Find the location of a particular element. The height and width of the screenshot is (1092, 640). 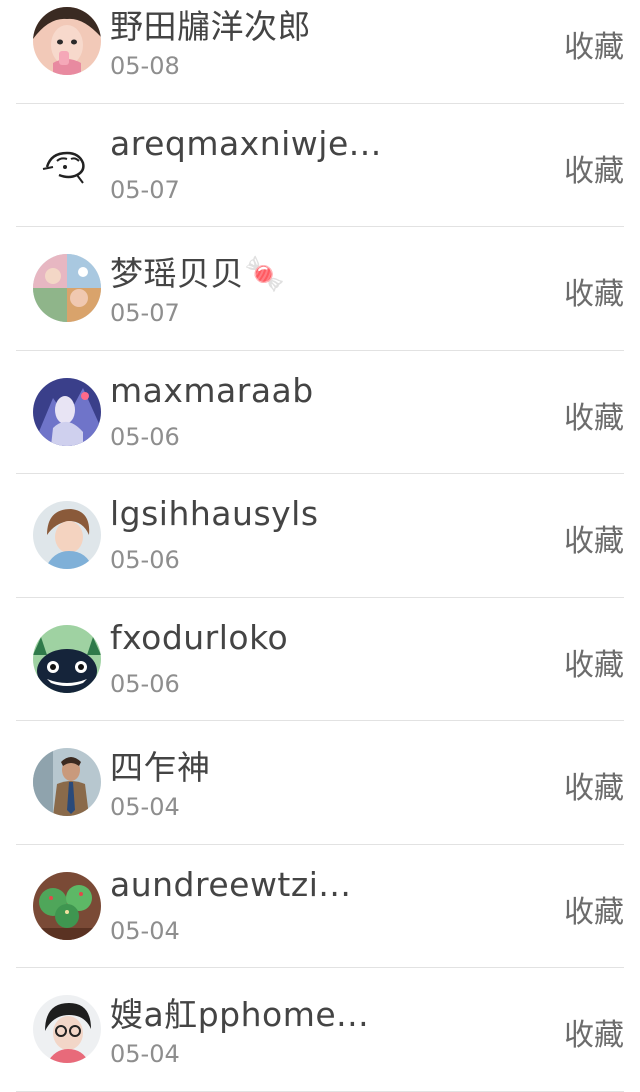

man-in-suit-avatar is located at coordinates (67, 782).